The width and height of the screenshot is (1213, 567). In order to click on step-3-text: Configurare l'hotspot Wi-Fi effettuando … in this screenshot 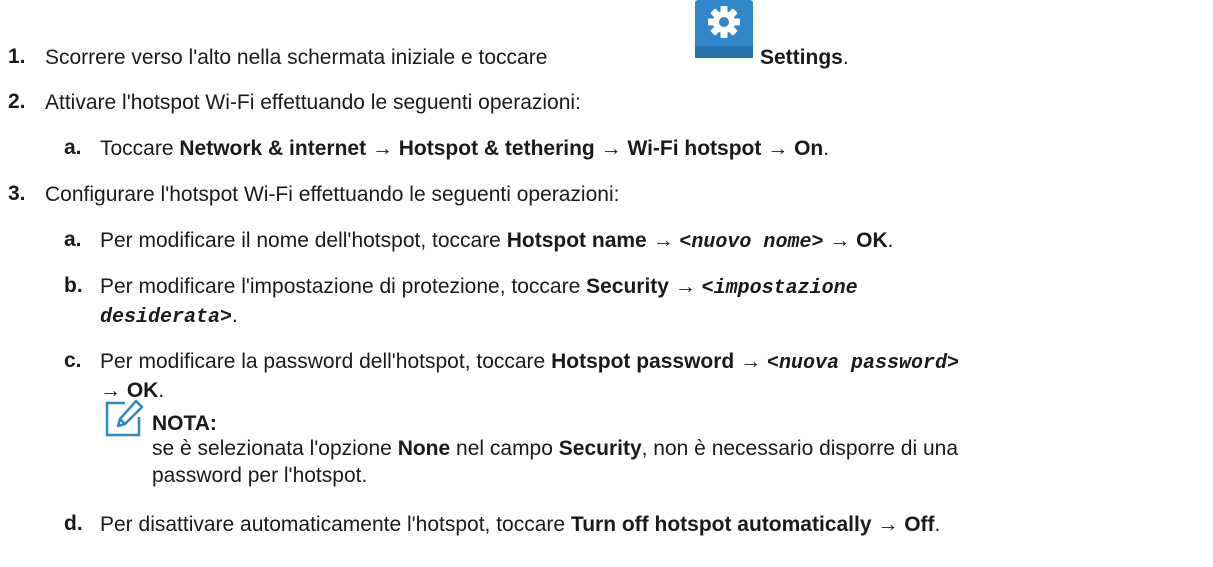, I will do `click(332, 194)`.